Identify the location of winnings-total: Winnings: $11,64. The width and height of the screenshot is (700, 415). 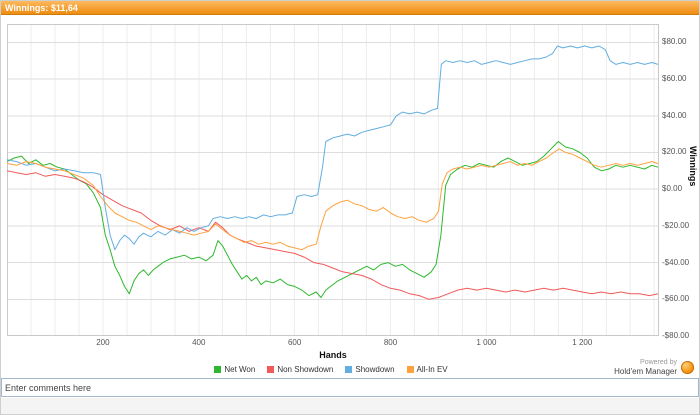
(41, 8).